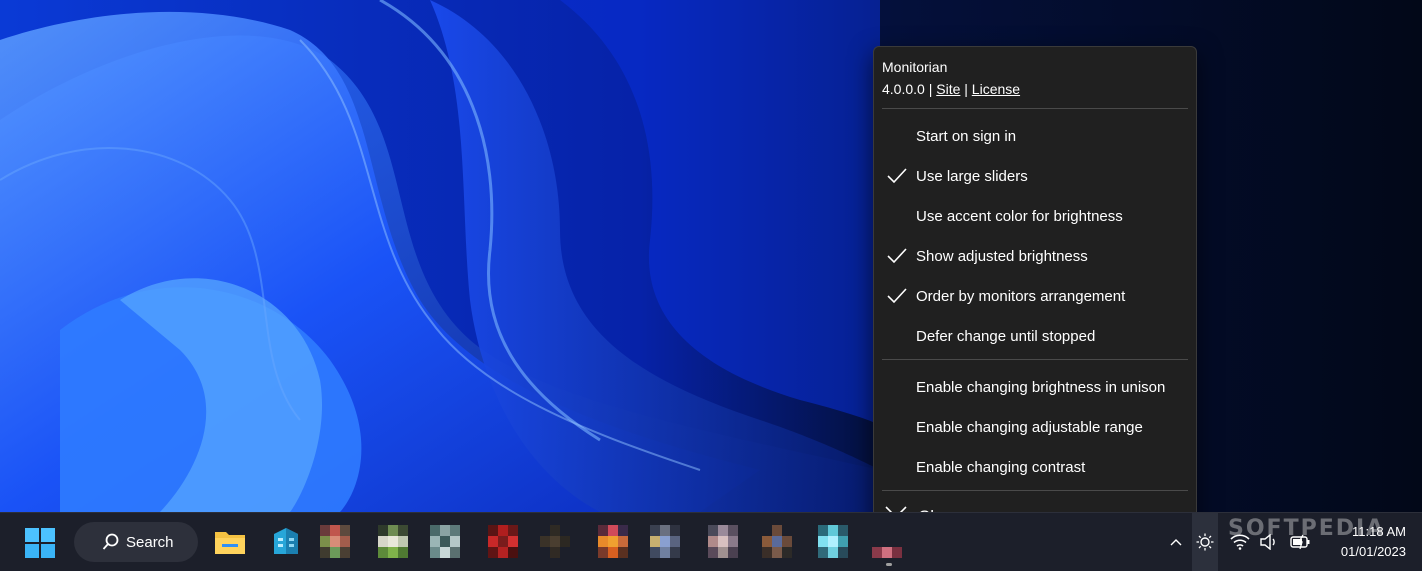 This screenshot has height=571, width=1422. I want to click on taskbar: Search 11:18 AM 01/01/2023, so click(711, 541).